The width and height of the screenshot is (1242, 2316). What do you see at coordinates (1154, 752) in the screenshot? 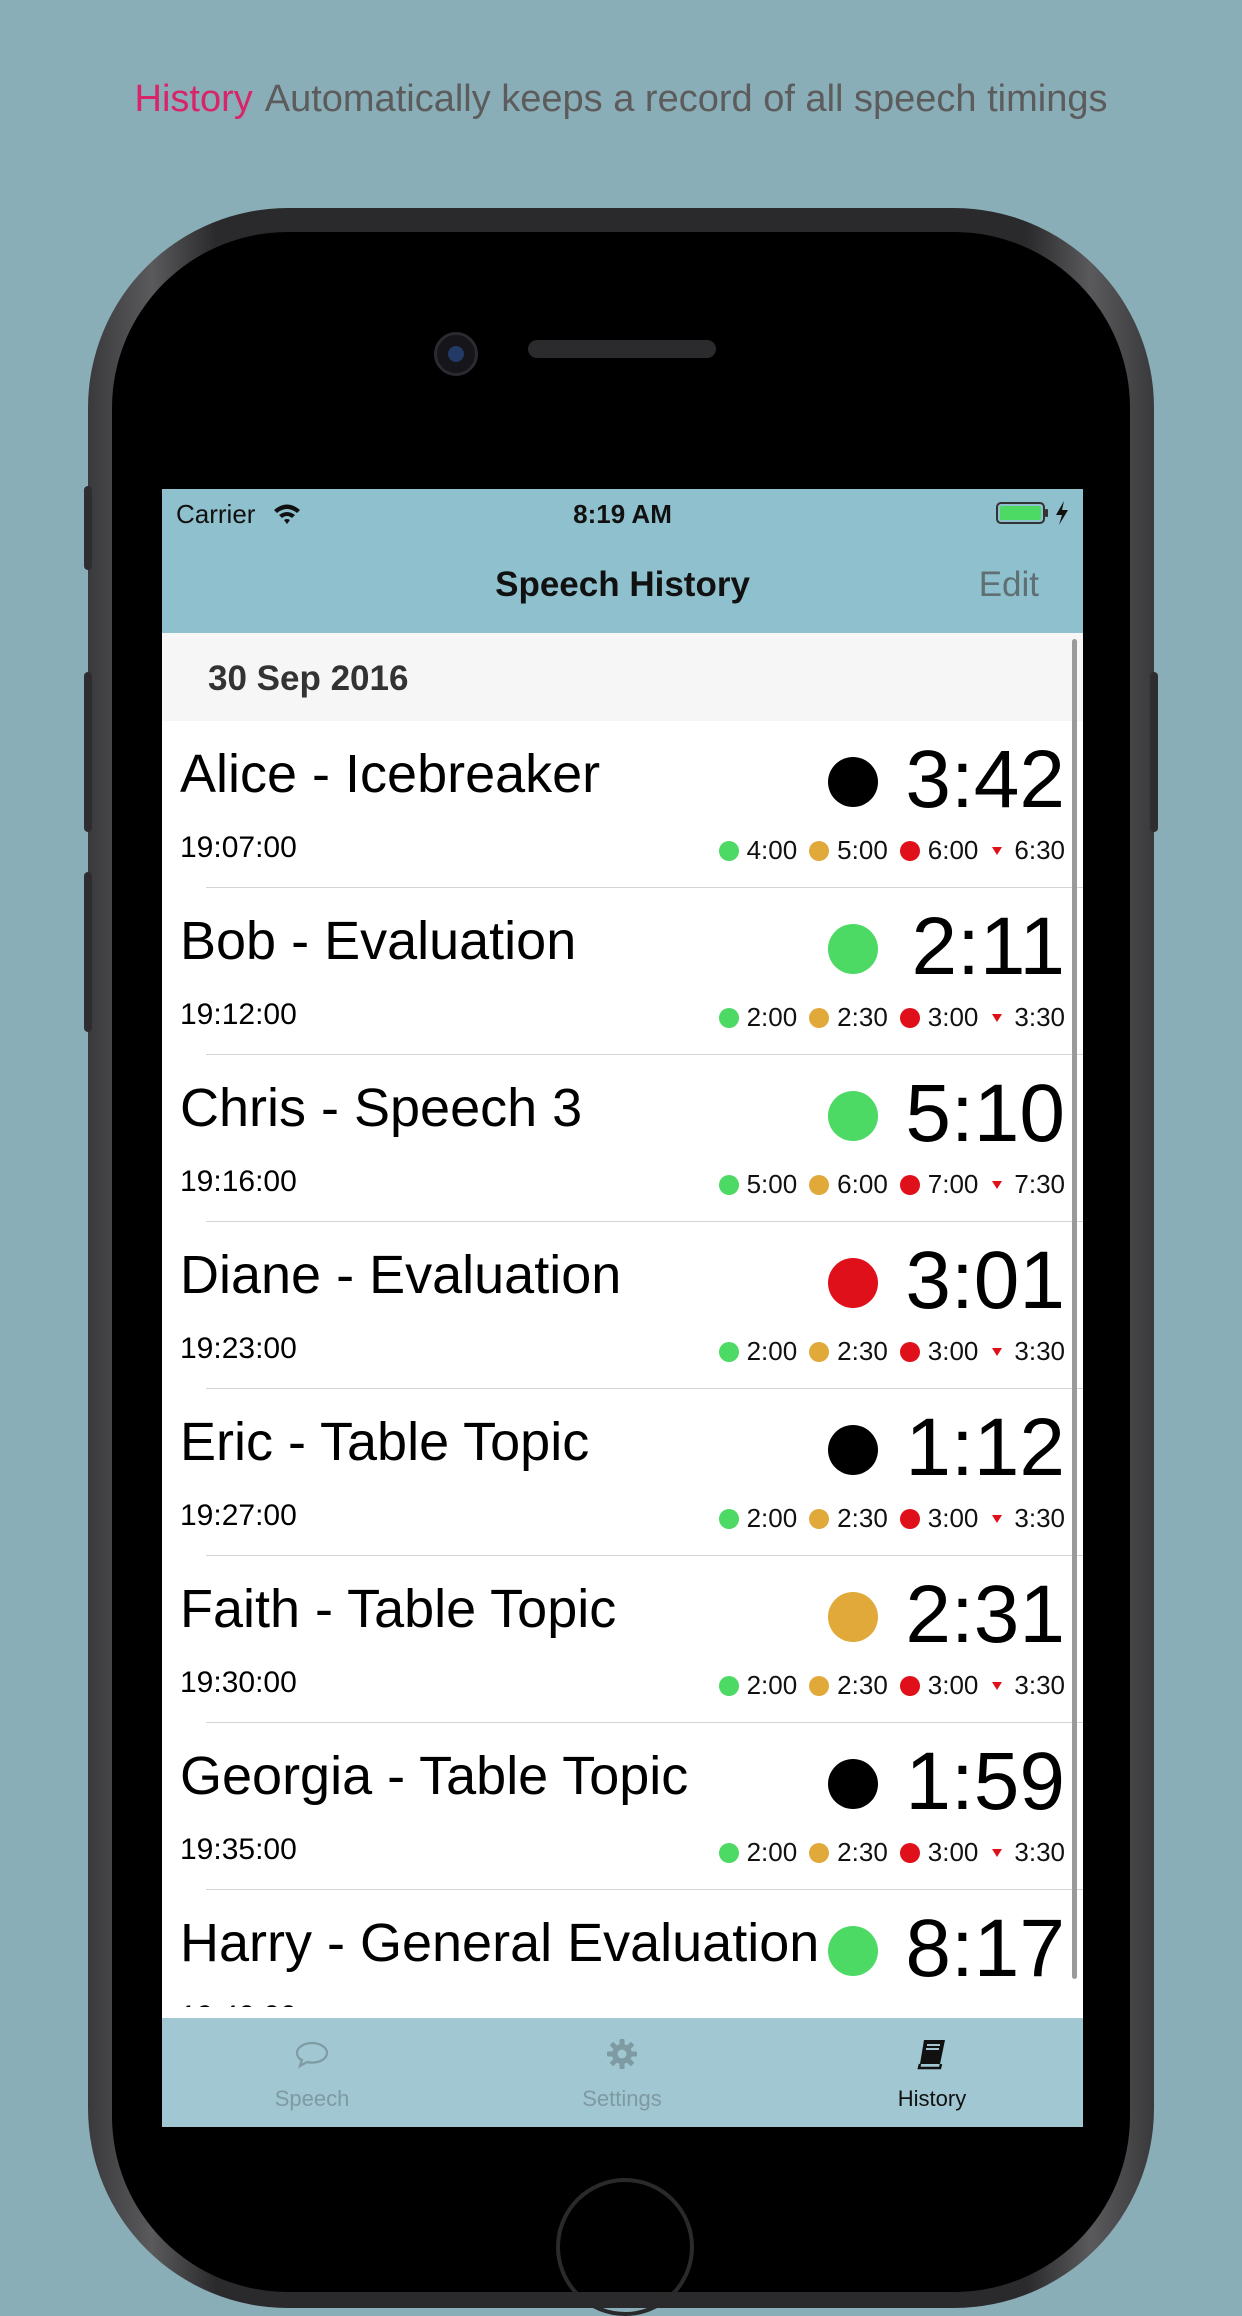
I see `power-button` at bounding box center [1154, 752].